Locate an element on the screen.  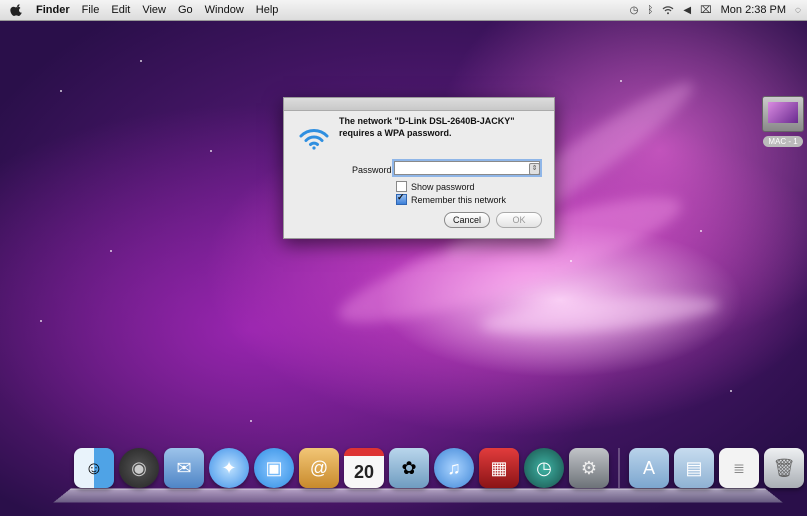
hard-drive-icon is located at coordinates (783, 114).